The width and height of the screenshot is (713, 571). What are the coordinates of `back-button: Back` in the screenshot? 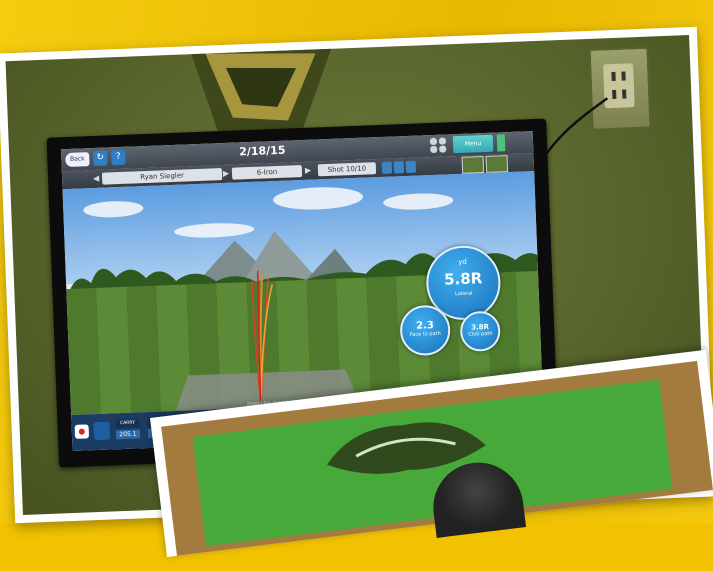 It's located at (77, 160).